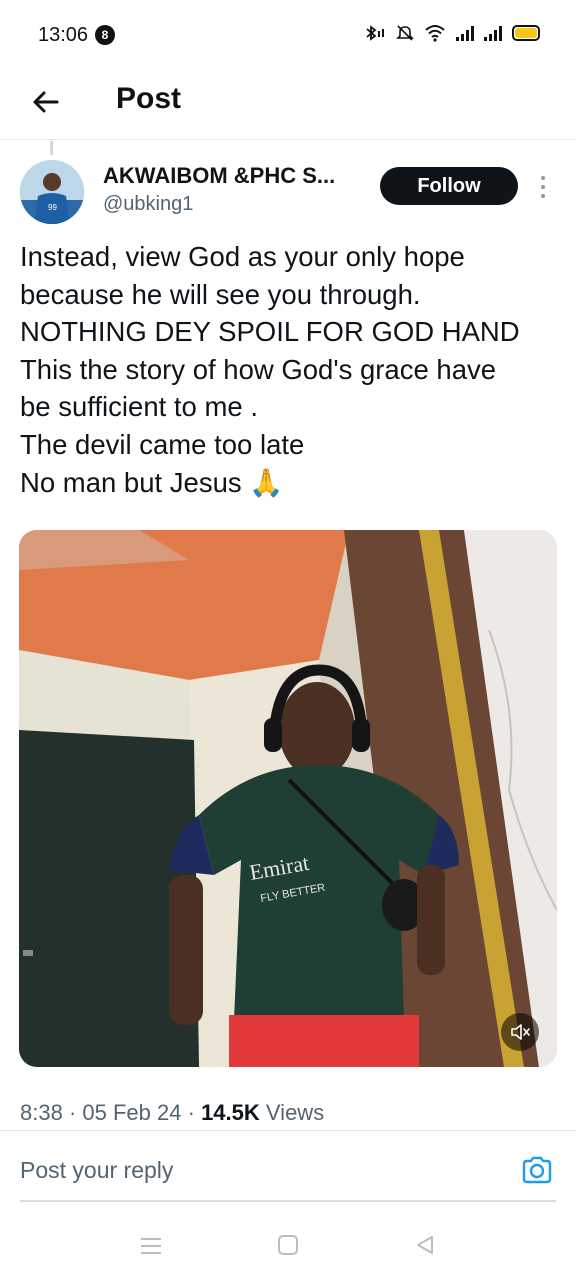 Image resolution: width=576 pixels, height=1280 pixels. I want to click on avatar-image: 99, so click(52, 192).